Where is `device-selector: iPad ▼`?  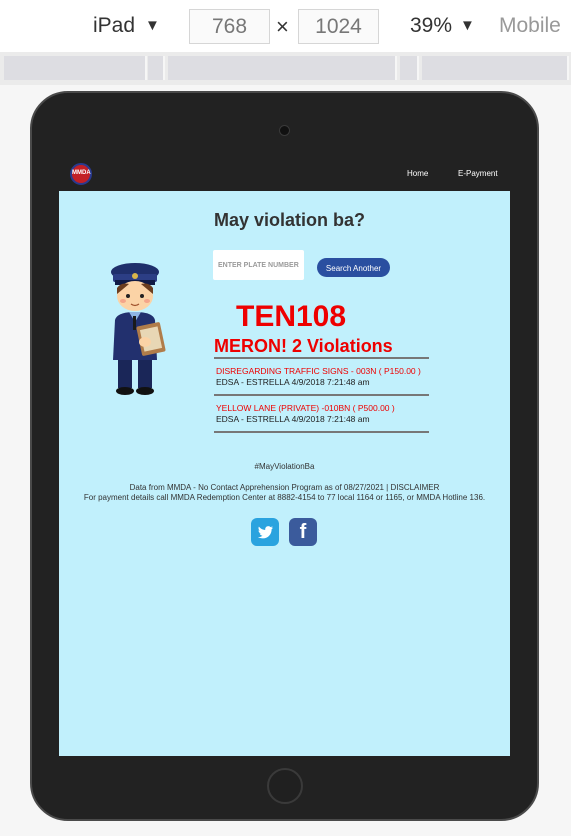 device-selector: iPad ▼ is located at coordinates (126, 26).